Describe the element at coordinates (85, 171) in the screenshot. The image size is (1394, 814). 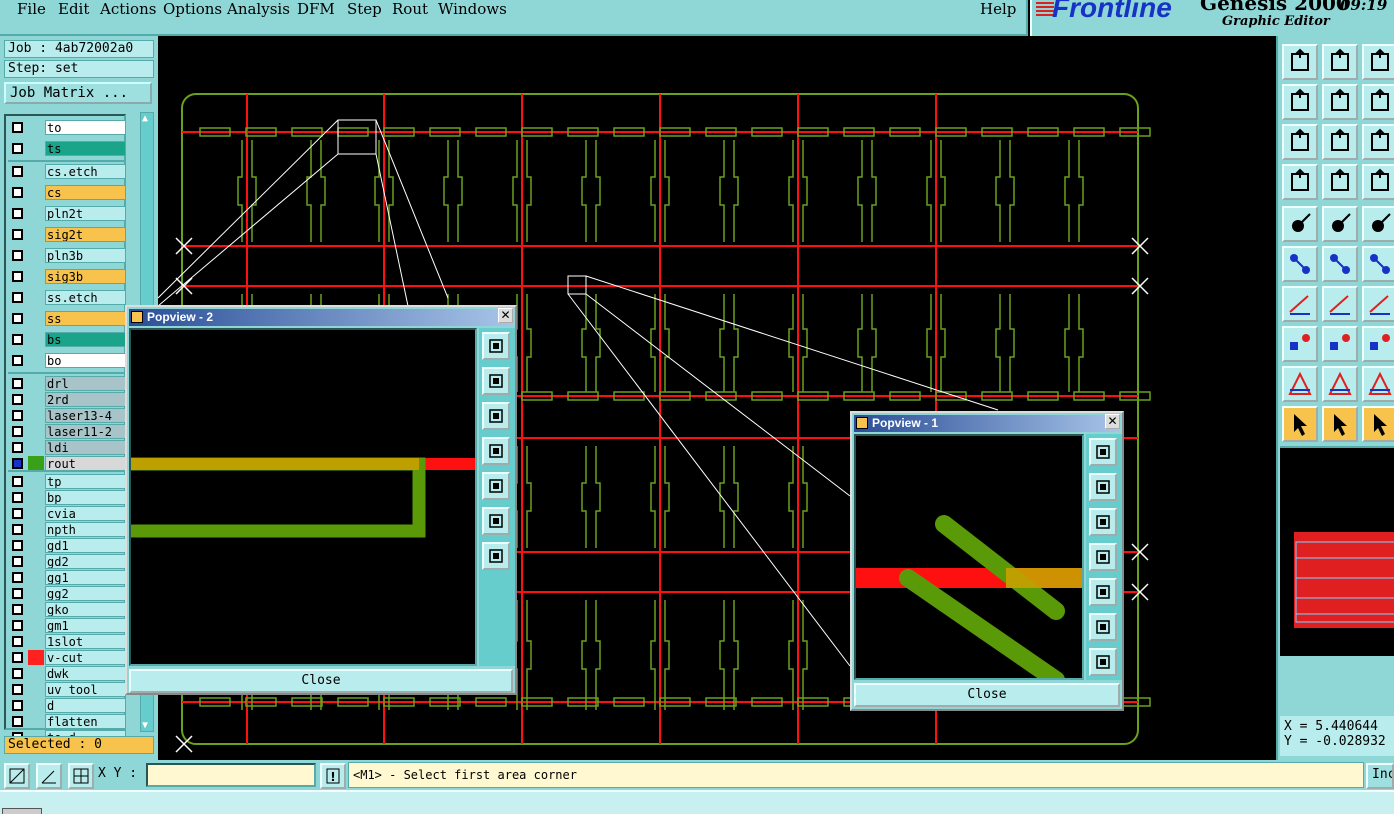
I see `layer-name: cs.etch` at that location.